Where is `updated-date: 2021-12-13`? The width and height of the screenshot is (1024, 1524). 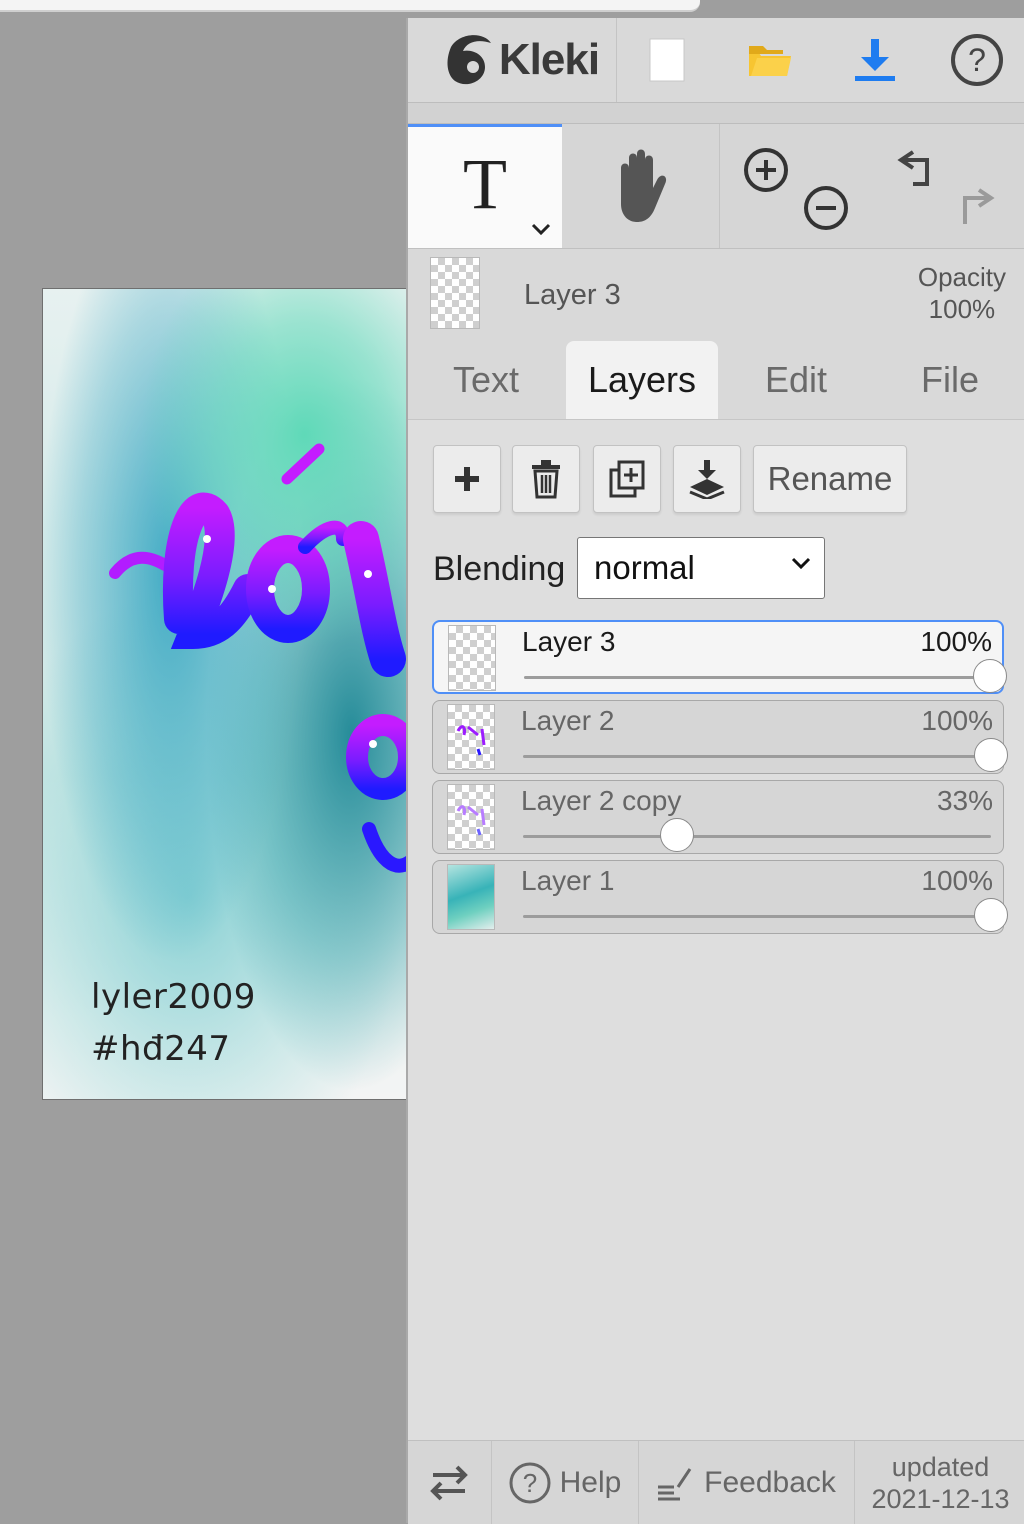 updated-date: 2021-12-13 is located at coordinates (940, 1498).